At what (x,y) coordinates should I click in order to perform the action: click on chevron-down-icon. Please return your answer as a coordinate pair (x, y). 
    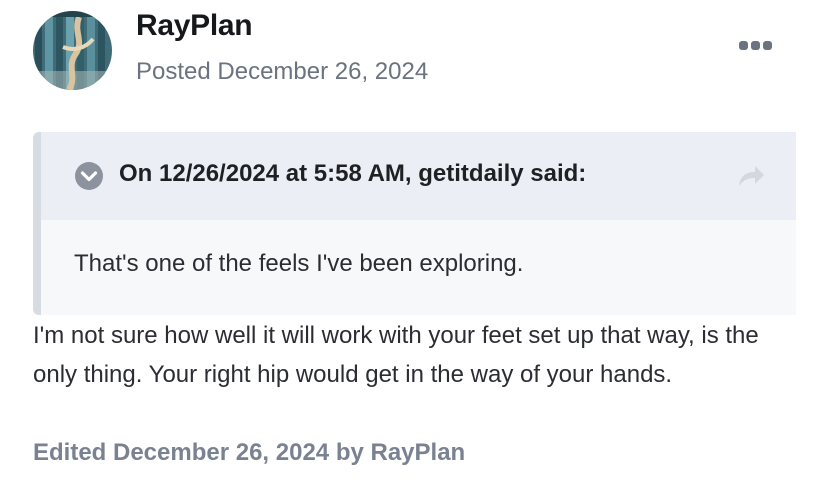
    Looking at the image, I should click on (89, 176).